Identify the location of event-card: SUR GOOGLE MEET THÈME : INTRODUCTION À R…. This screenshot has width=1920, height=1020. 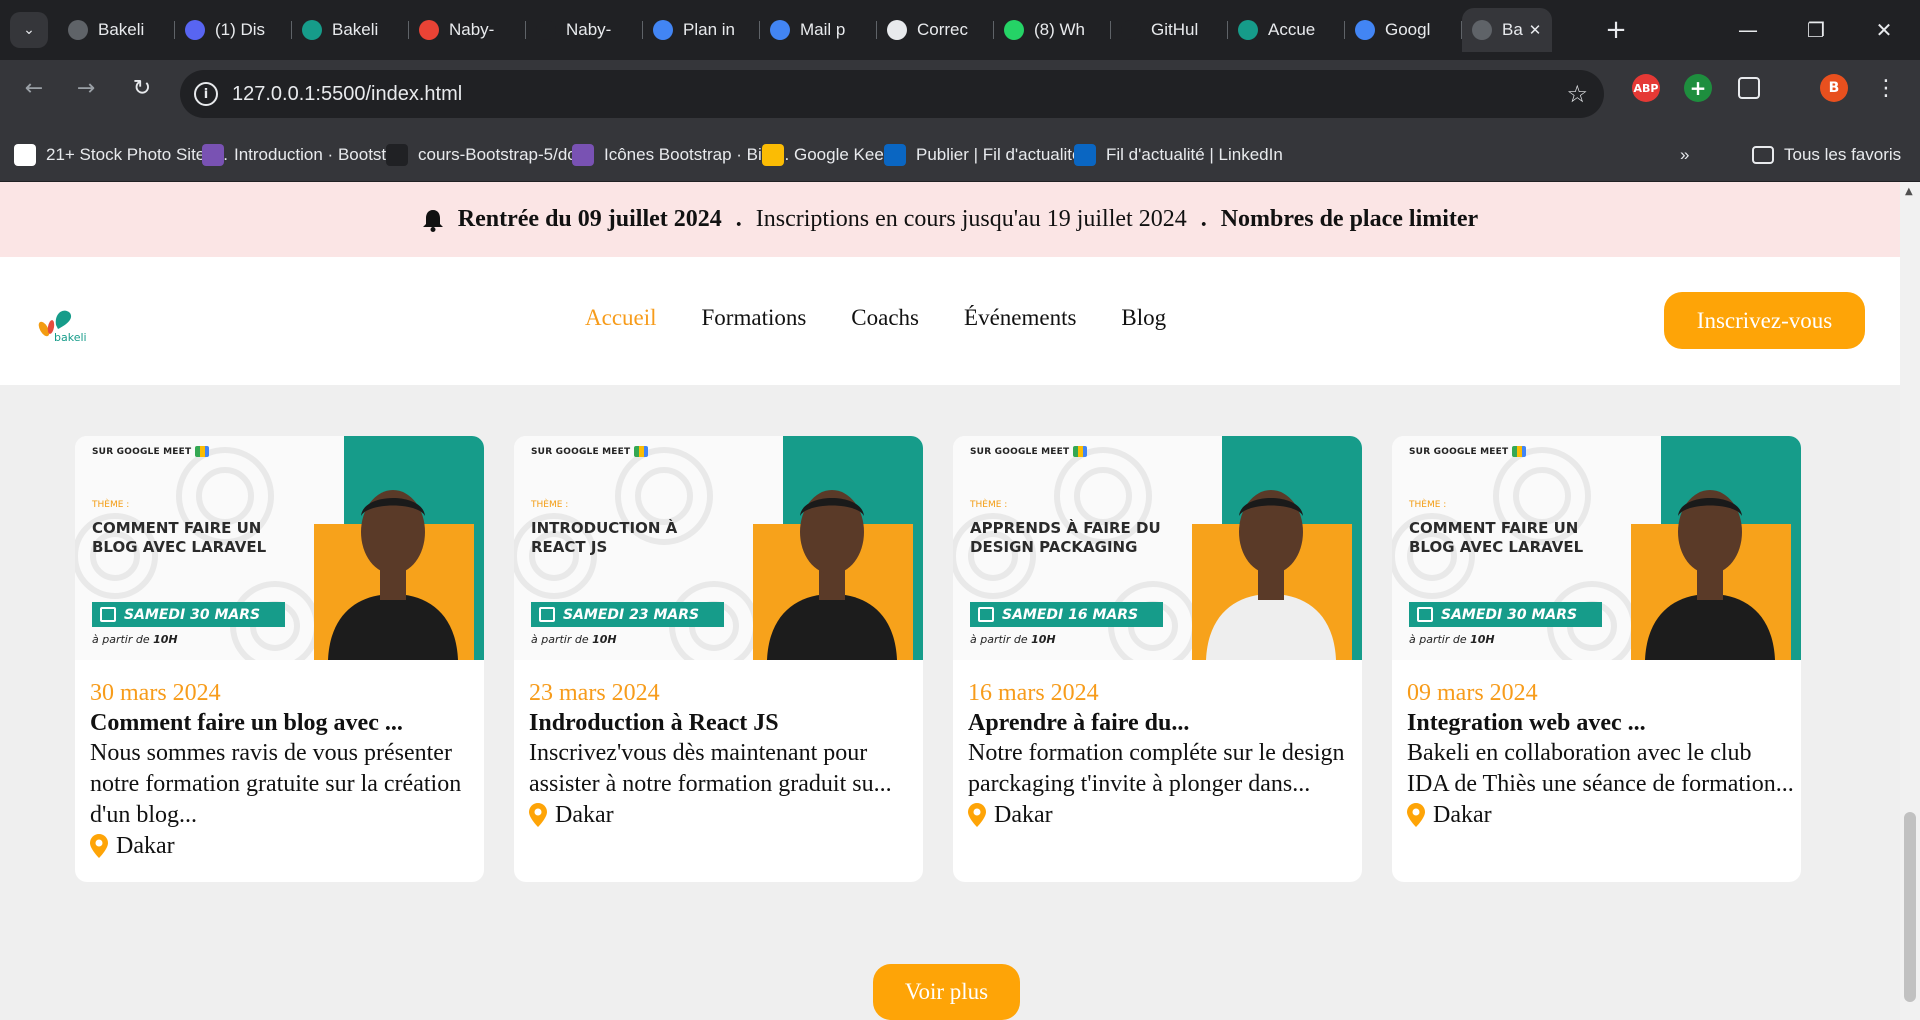
(718, 659).